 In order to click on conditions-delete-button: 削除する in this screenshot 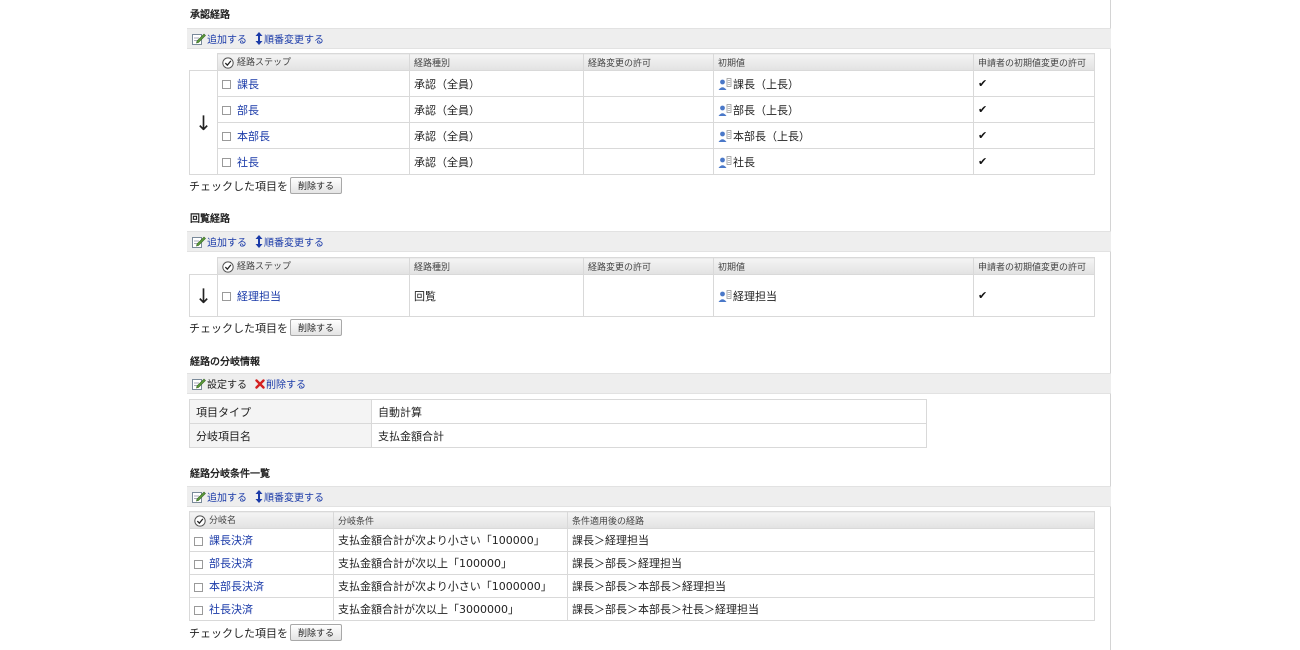, I will do `click(316, 632)`.